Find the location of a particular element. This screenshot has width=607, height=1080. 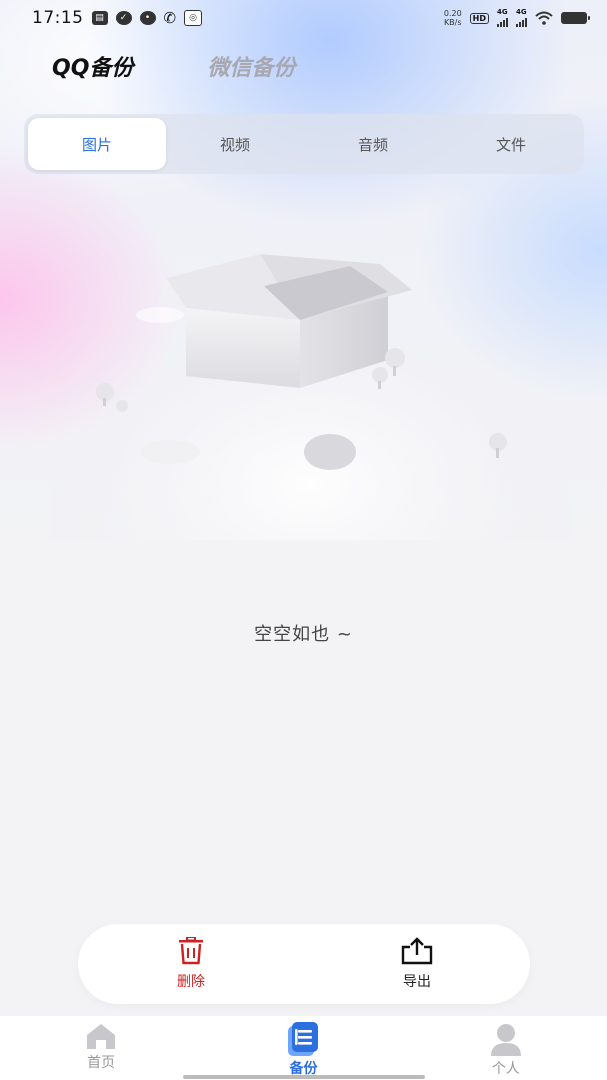

nav-home: 首页 is located at coordinates (101, 1047).